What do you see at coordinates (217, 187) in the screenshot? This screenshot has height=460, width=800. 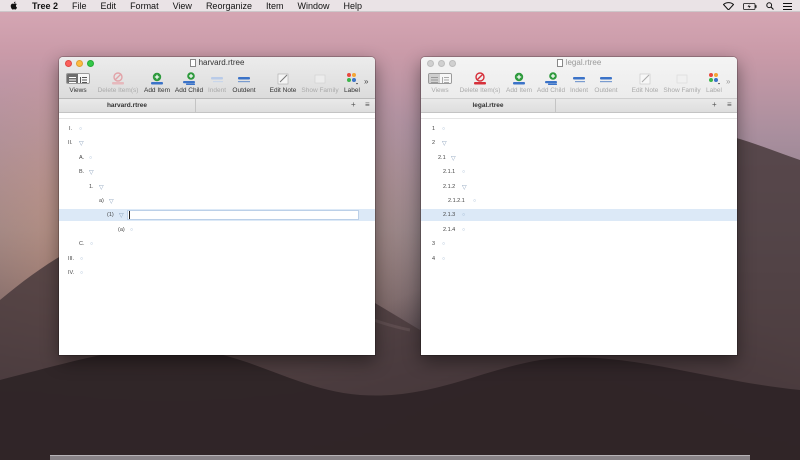 I see `list-item: 1. ▽` at bounding box center [217, 187].